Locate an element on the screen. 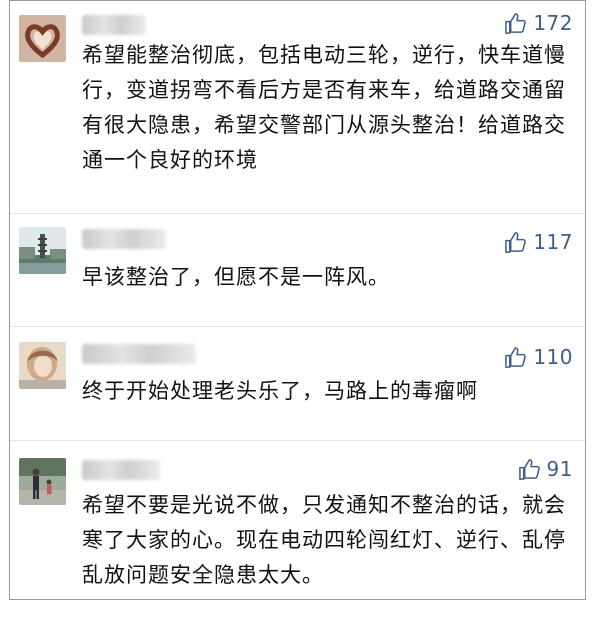 The height and width of the screenshot is (618, 598). like-count: 110 is located at coordinates (553, 357).